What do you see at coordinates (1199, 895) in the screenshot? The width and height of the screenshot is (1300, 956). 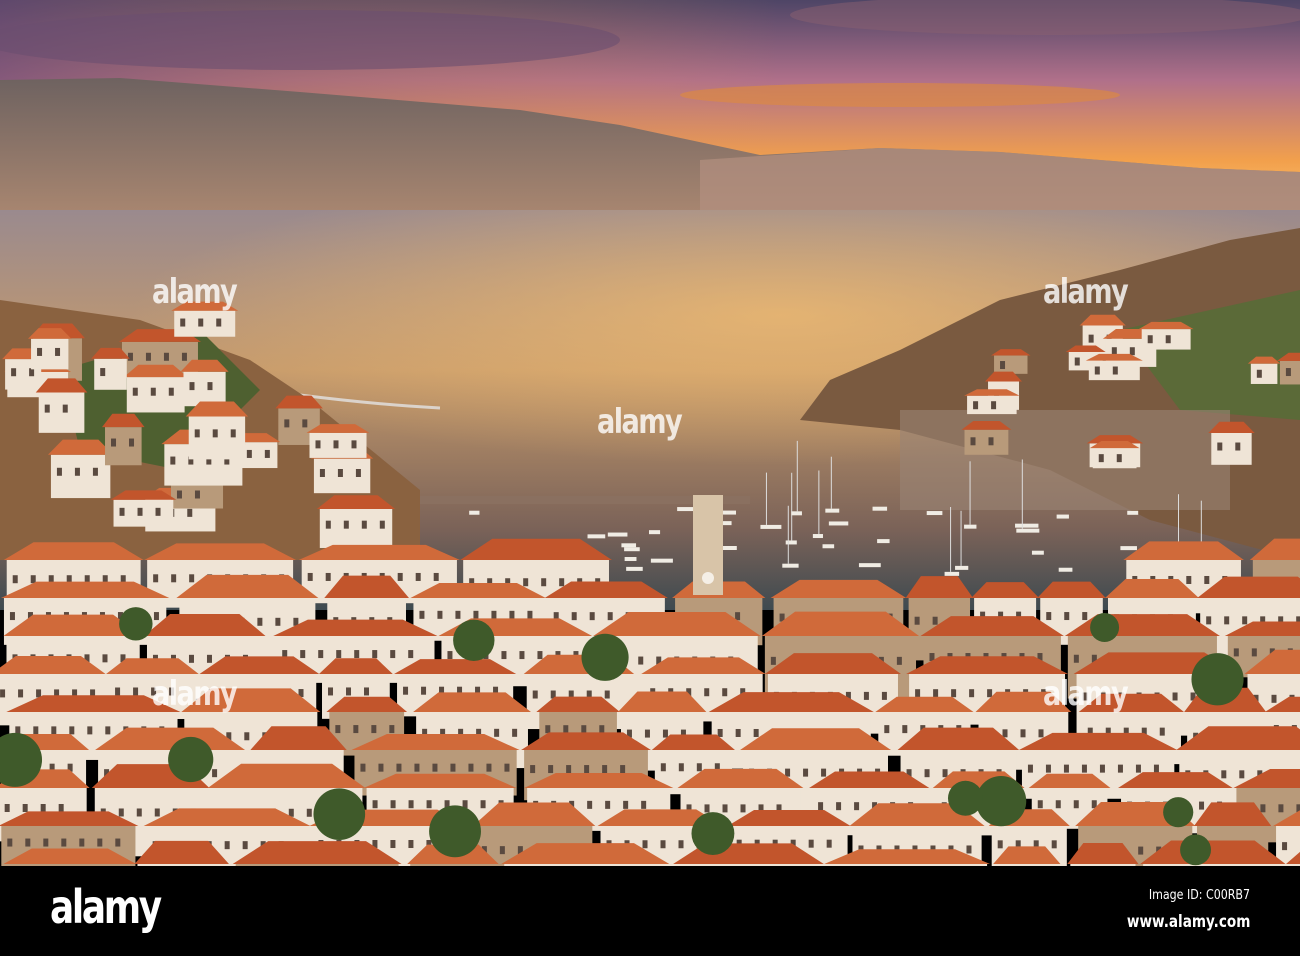 I see `image-id: Image ID: C00RB7` at bounding box center [1199, 895].